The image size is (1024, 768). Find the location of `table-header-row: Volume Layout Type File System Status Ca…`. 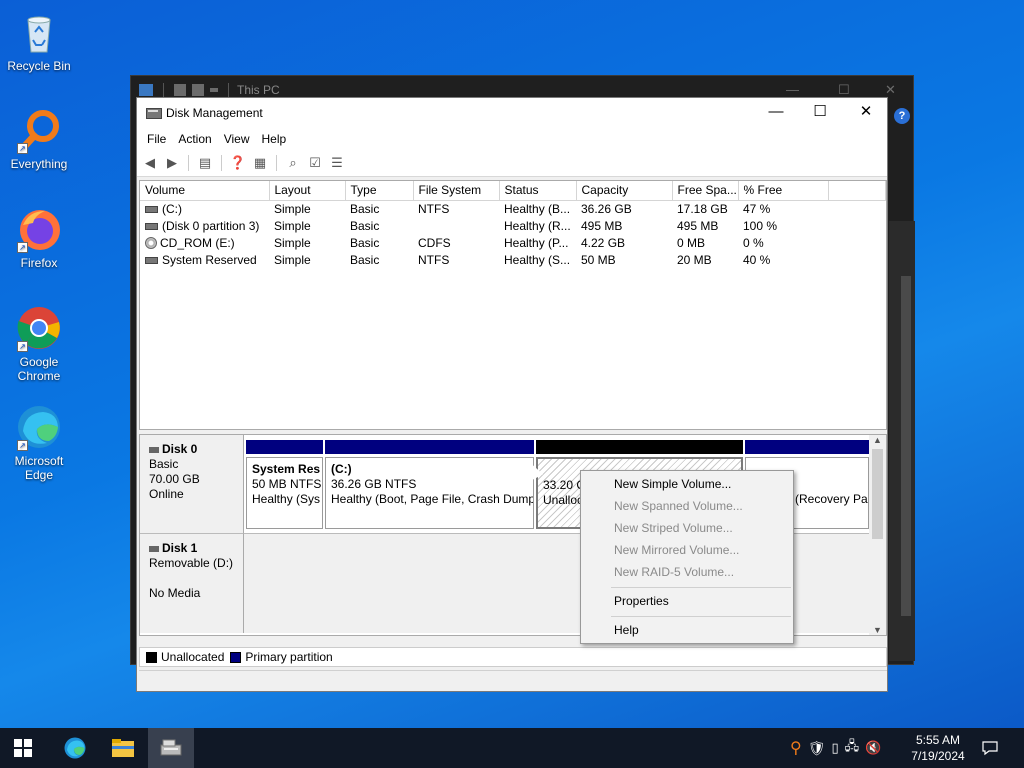

table-header-row: Volume Layout Type File System Status Ca… is located at coordinates (513, 191).